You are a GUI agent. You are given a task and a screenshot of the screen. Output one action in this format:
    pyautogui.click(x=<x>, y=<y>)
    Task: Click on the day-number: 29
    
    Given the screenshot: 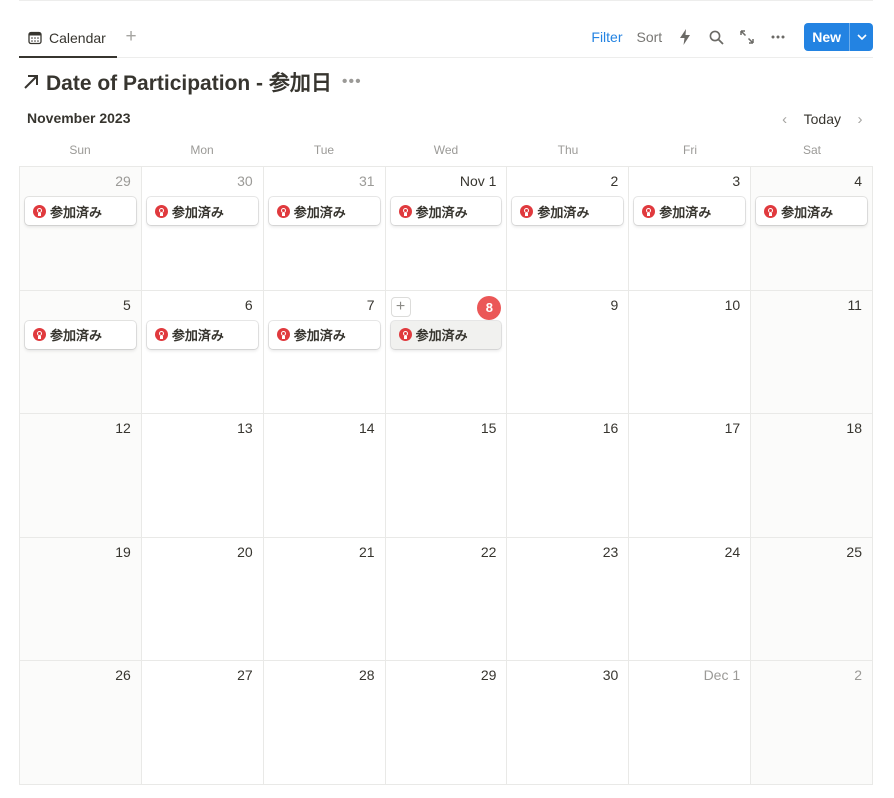 What is the action you would take?
    pyautogui.click(x=488, y=675)
    